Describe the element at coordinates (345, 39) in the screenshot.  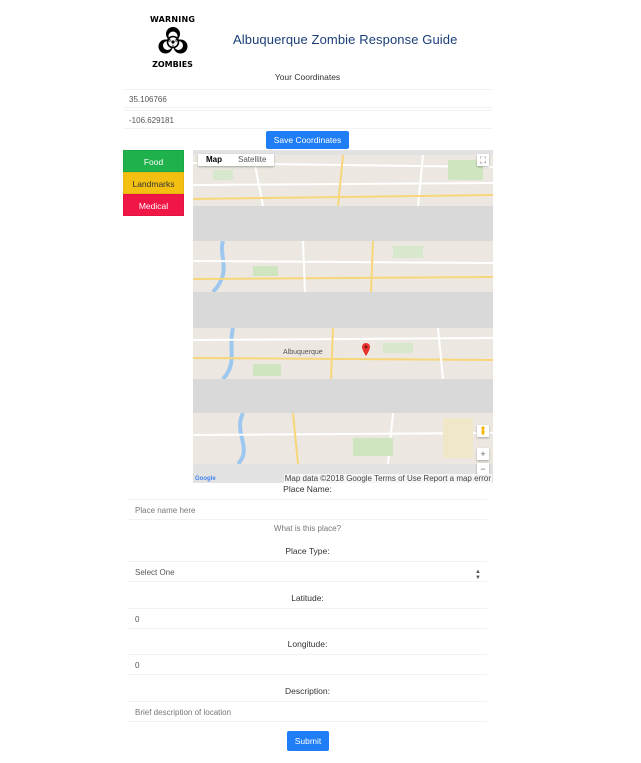
I see `page-title: Albuquerque Zombie Response Guide` at that location.